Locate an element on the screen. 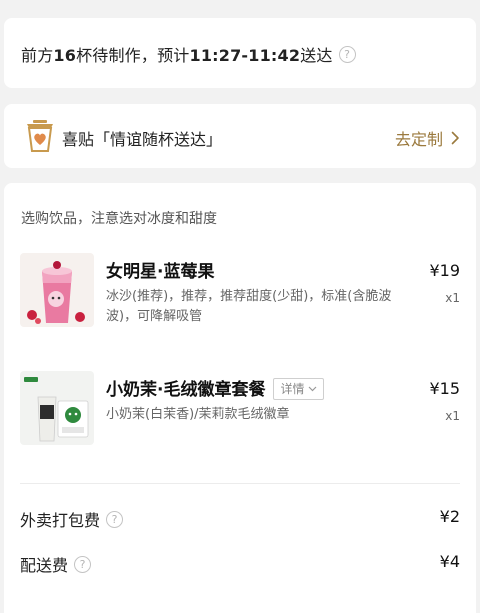 The height and width of the screenshot is (613, 480). customize-label: 去定制 is located at coordinates (418, 139).